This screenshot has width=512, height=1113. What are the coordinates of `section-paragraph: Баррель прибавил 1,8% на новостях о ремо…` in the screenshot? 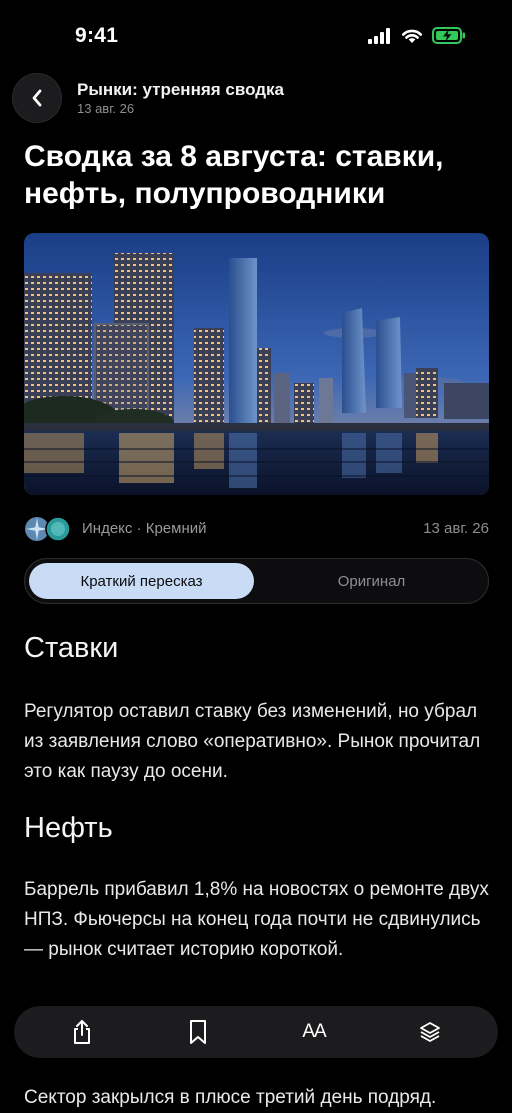 It's located at (256, 919).